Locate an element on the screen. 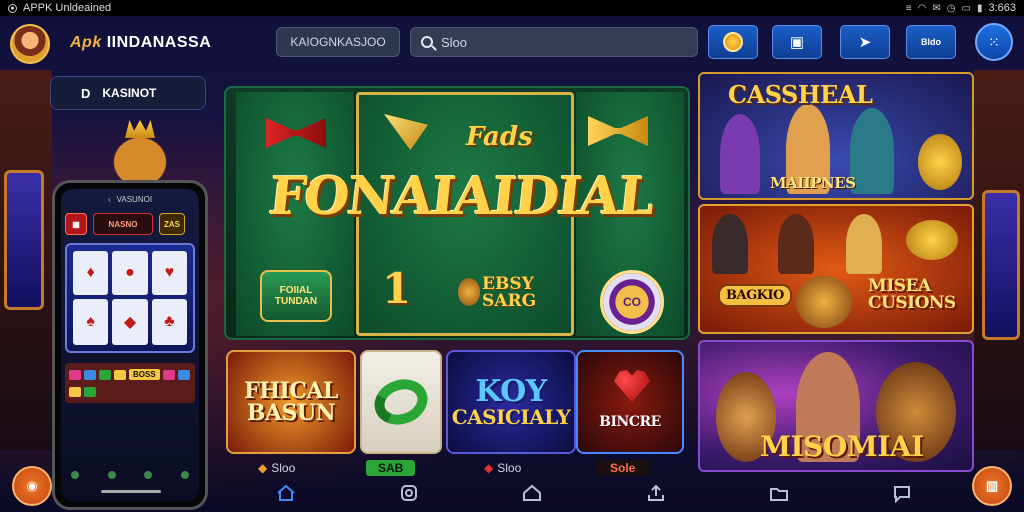 The width and height of the screenshot is (1024, 512). slot-reel: ♦ is located at coordinates (91, 273).